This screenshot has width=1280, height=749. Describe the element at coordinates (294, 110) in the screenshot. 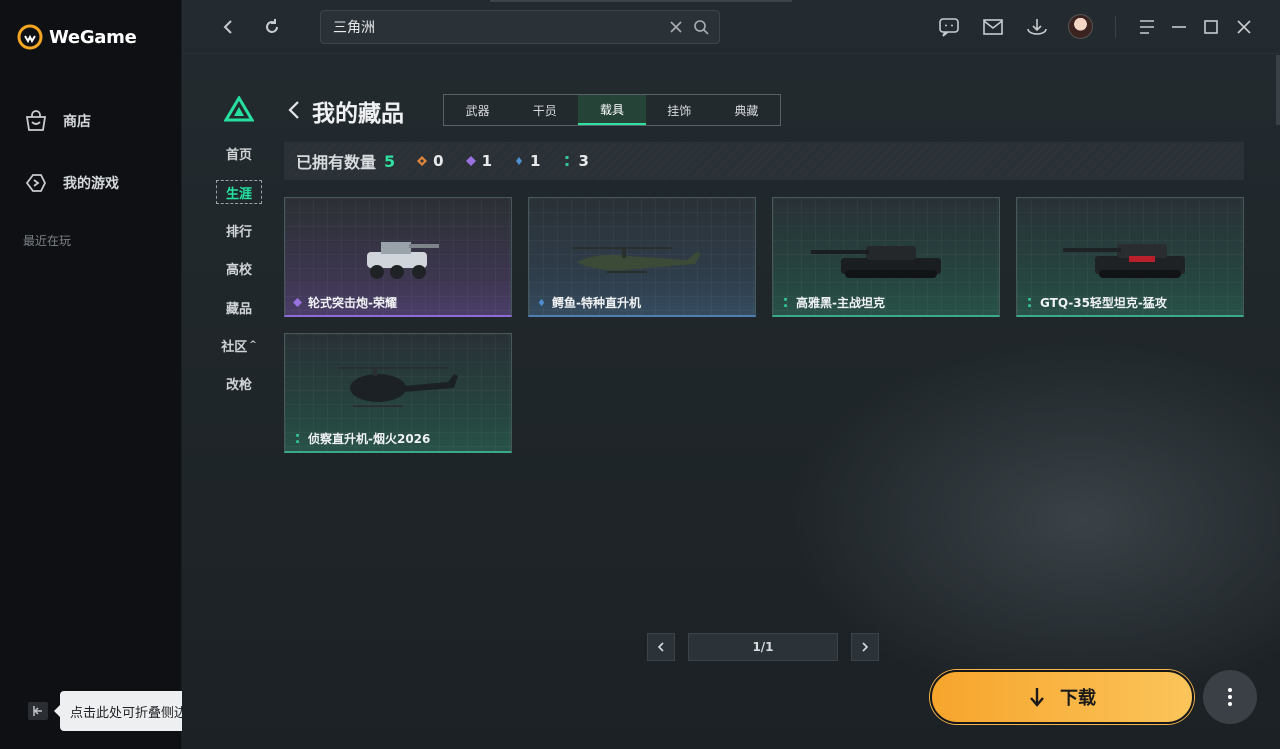

I see `back-arrow-icon` at that location.